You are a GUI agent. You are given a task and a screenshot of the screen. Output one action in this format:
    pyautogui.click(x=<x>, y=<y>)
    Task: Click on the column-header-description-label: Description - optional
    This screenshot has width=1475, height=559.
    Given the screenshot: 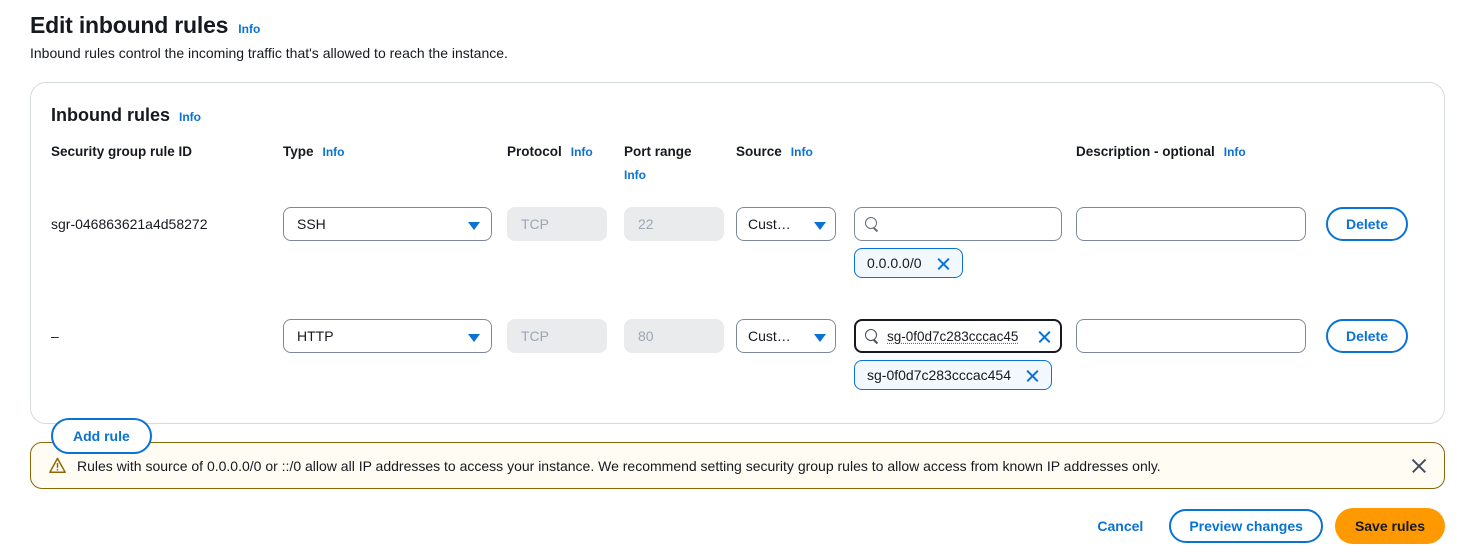 What is the action you would take?
    pyautogui.click(x=1145, y=151)
    